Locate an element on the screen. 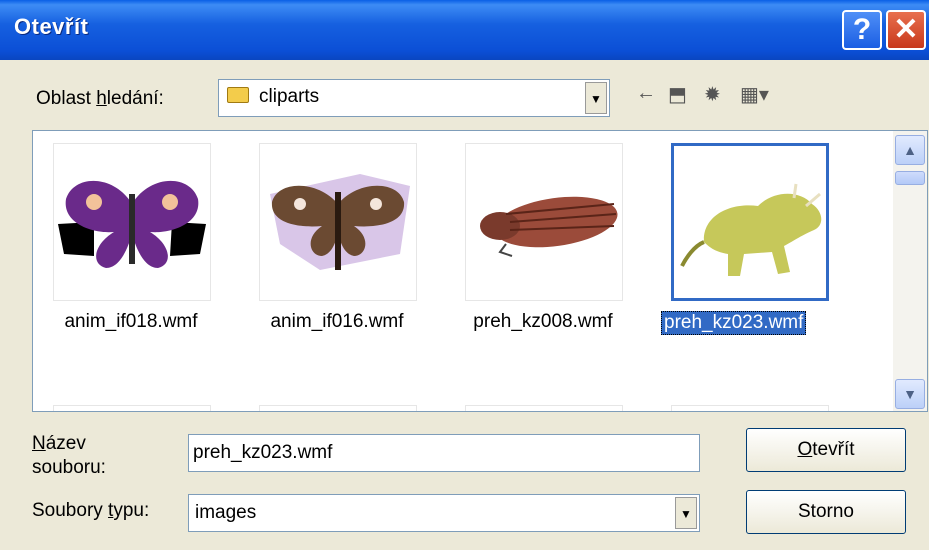 The width and height of the screenshot is (929, 550). help-button: ? is located at coordinates (862, 30).